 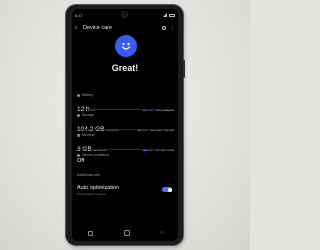 I want to click on search-icon, so click(x=164, y=28).